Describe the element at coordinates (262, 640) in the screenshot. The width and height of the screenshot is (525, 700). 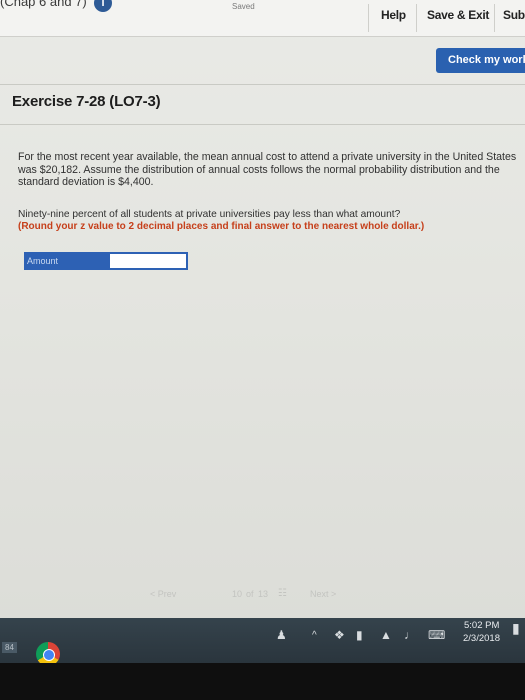
I see `windows-taskbar: 84 ♟ ^ ❖ ▮ ▲ ♩ ⌨ ▮` at that location.